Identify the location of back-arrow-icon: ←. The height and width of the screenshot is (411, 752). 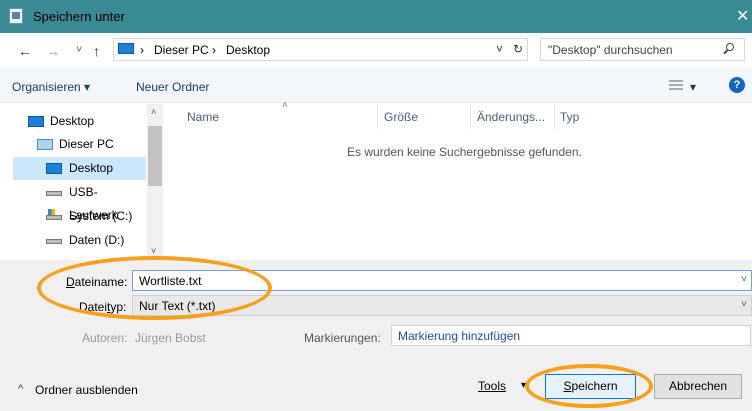
(25, 51).